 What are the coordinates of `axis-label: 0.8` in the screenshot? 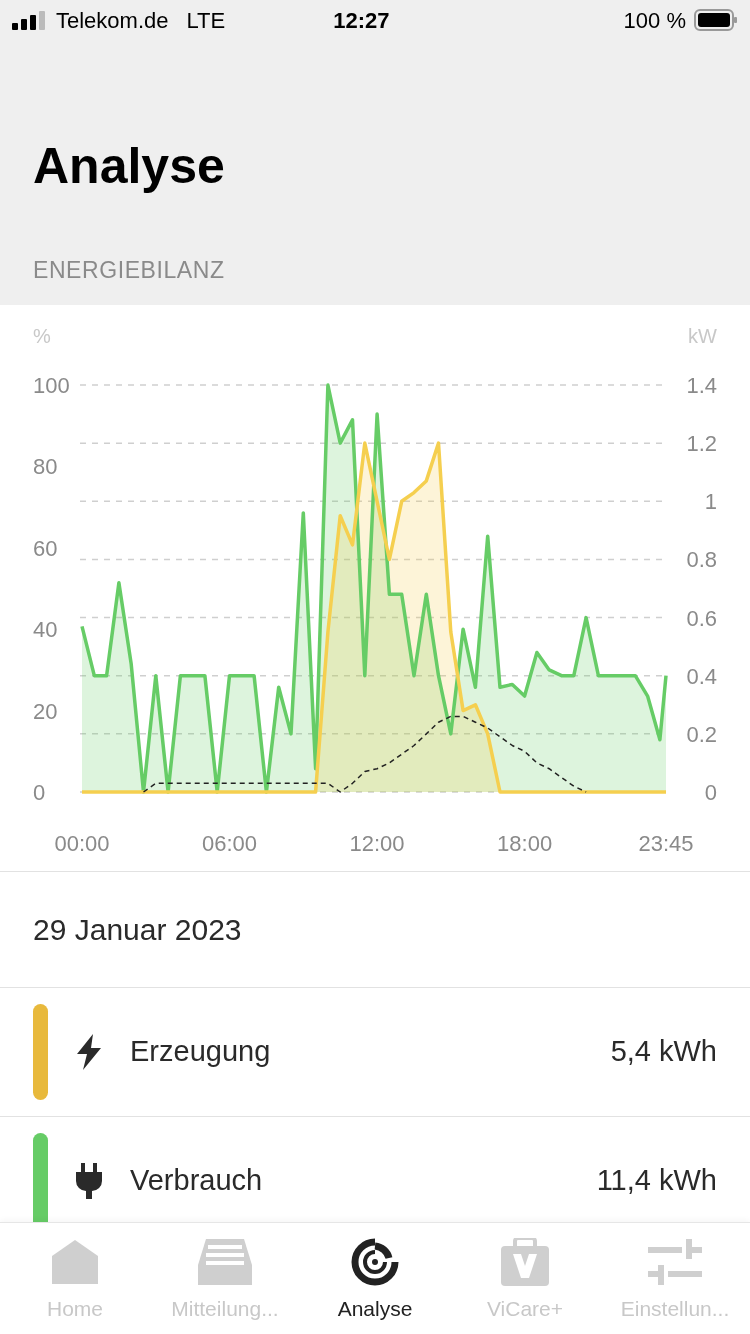 It's located at (701, 560).